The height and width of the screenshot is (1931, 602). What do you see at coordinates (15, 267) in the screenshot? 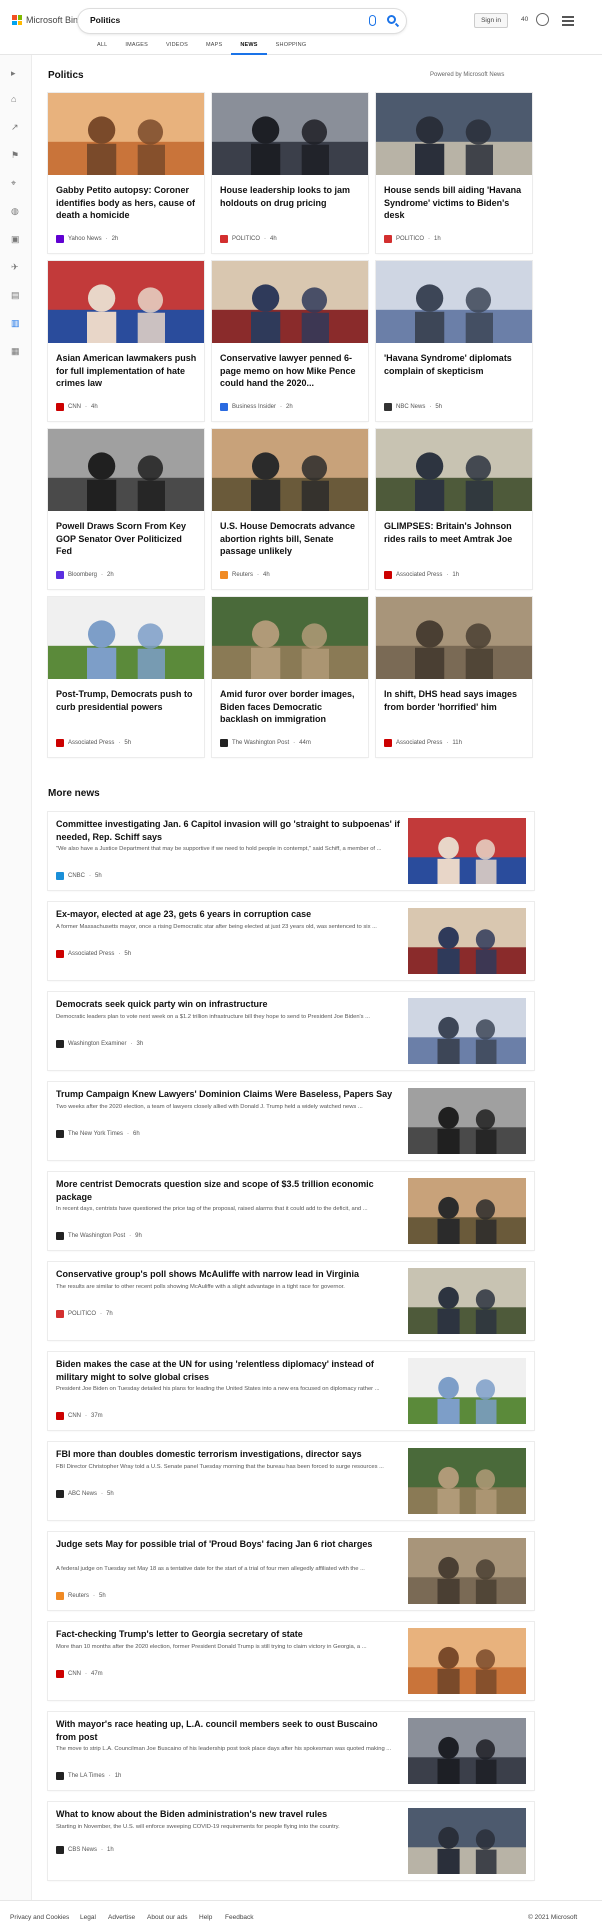
I see `science-icon: ✈` at bounding box center [15, 267].